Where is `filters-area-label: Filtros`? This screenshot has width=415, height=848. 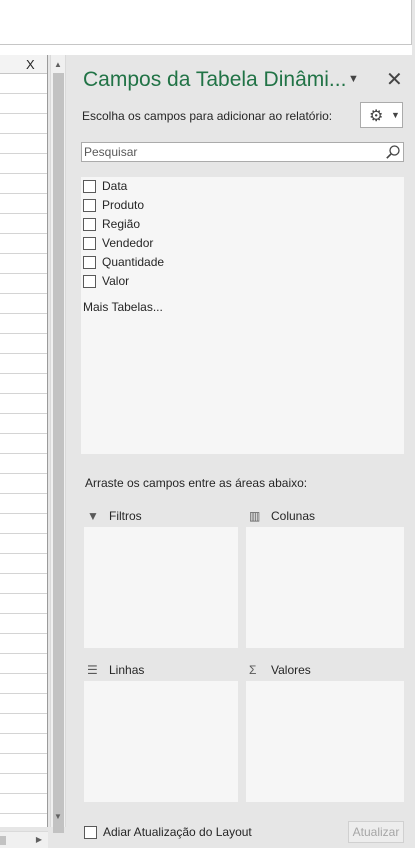
filters-area-label: Filtros is located at coordinates (125, 516).